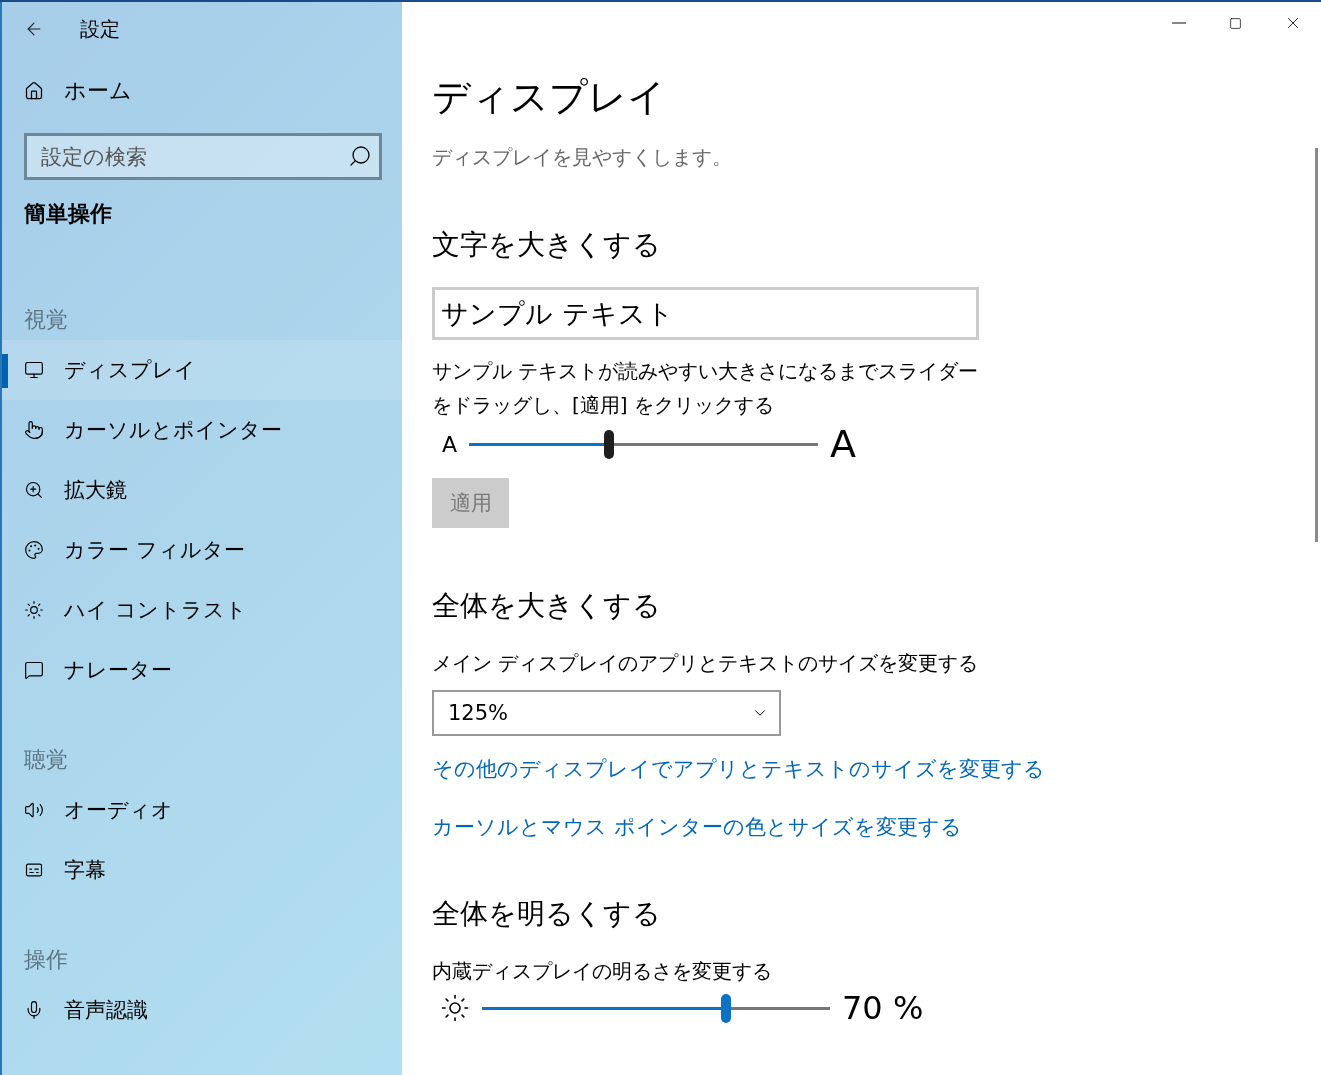 This screenshot has width=1321, height=1075. Describe the element at coordinates (1178, 23) in the screenshot. I see `minimize-icon` at that location.